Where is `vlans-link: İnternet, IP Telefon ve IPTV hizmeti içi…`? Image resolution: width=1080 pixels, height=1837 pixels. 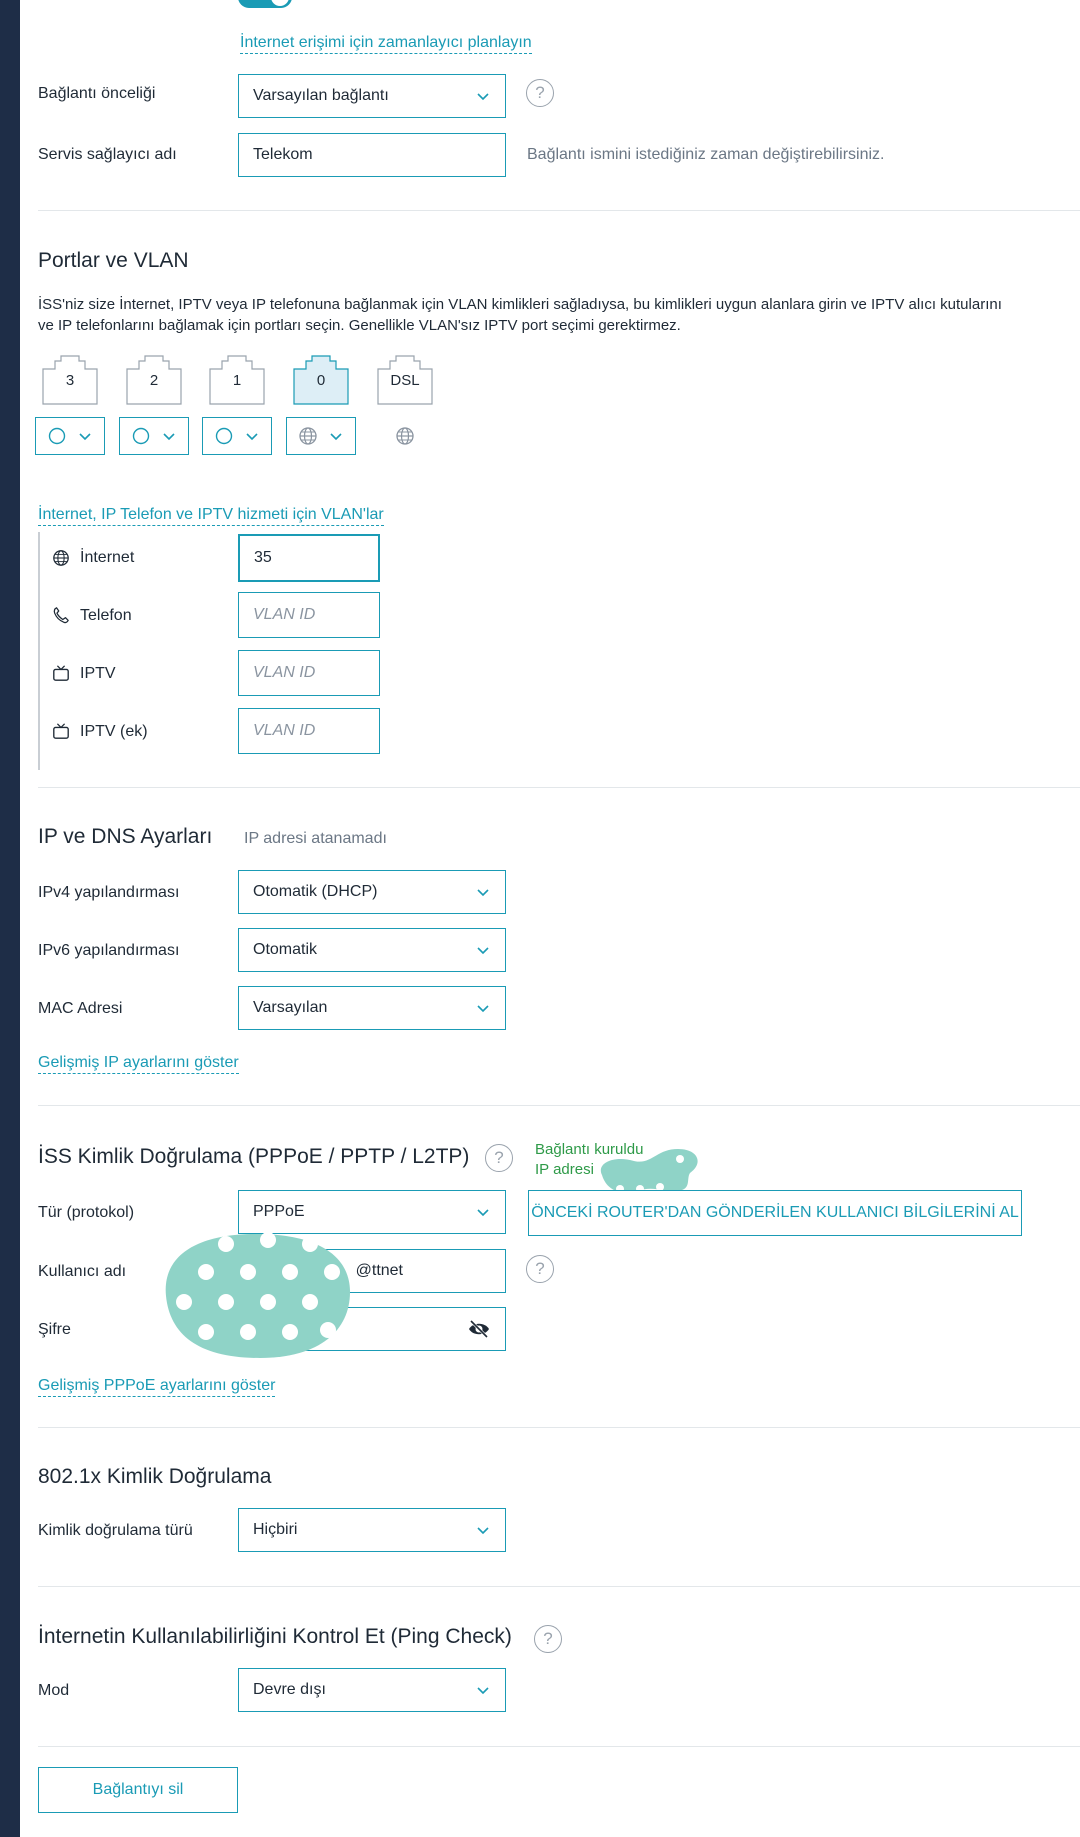 vlans-link: İnternet, IP Telefon ve IPTV hizmeti içi… is located at coordinates (211, 515).